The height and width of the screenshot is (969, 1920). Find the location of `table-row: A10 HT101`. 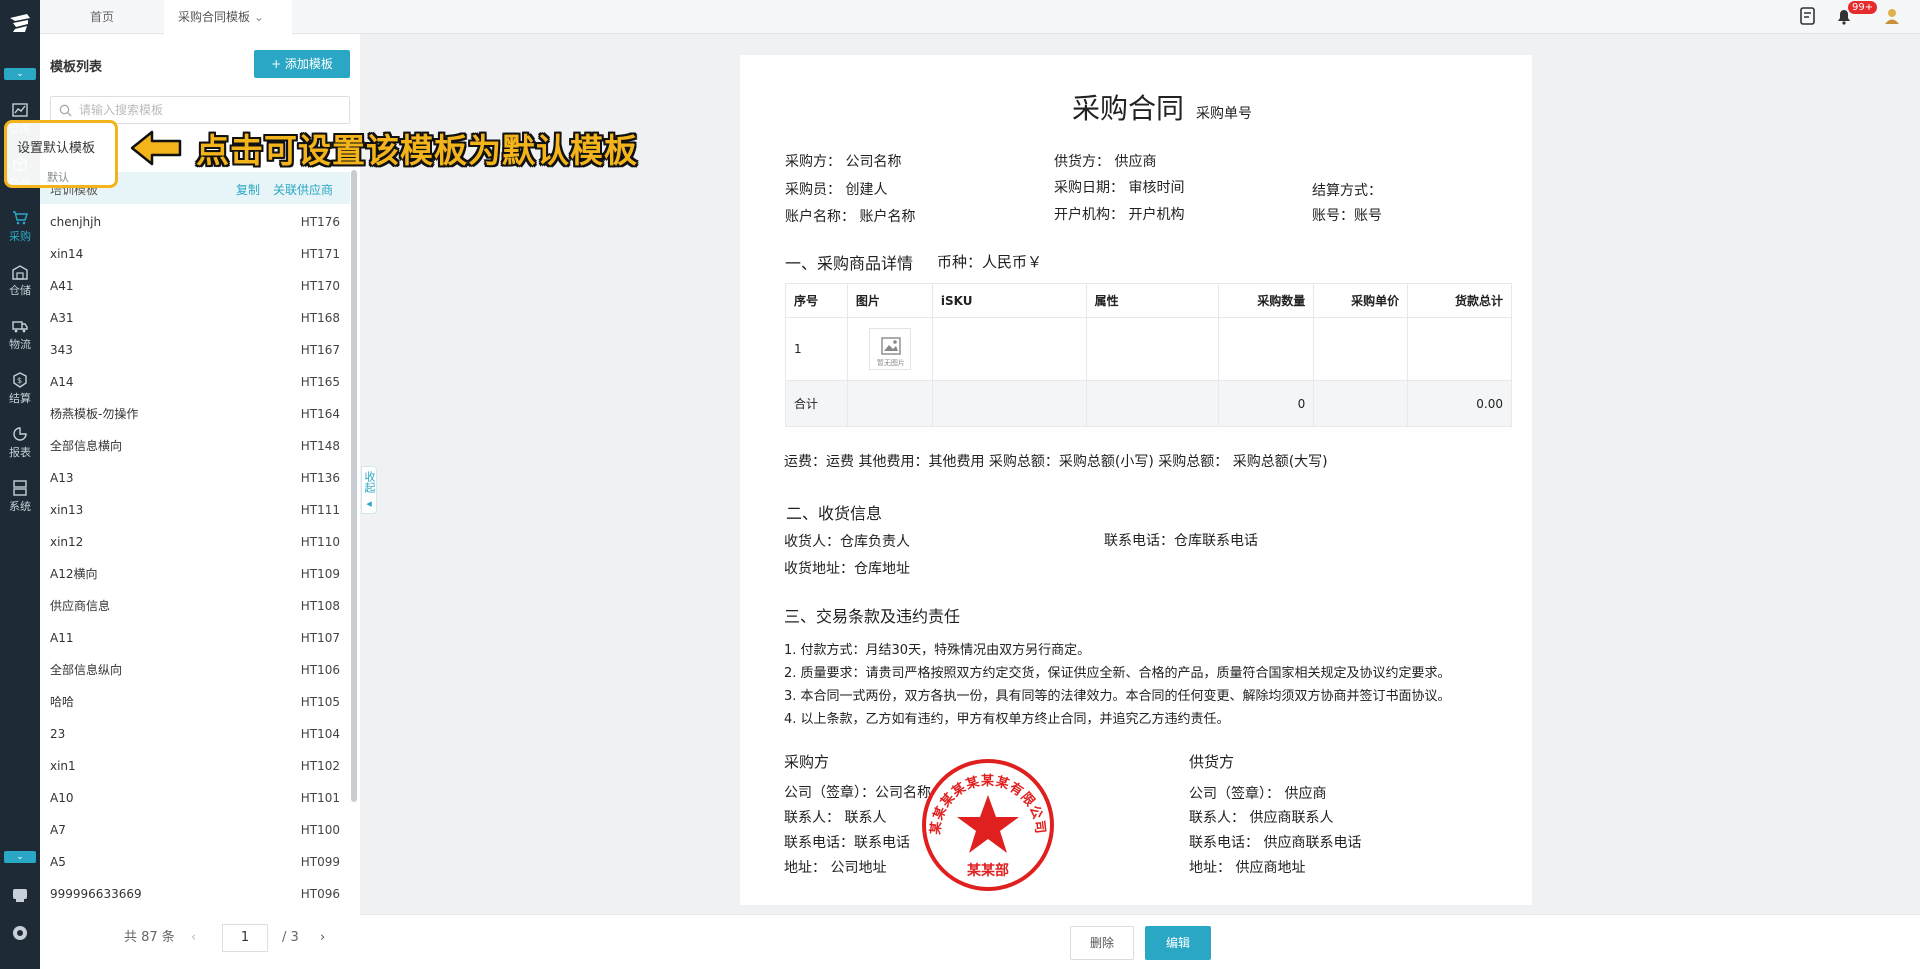

table-row: A10 HT101 is located at coordinates (195, 798).